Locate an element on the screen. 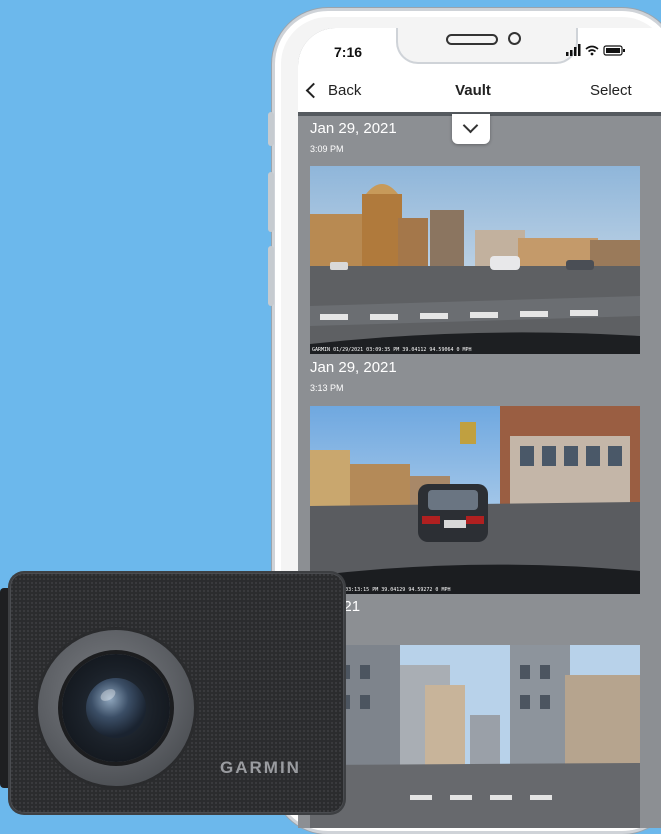 The width and height of the screenshot is (661, 834). speaker-grille is located at coordinates (472, 39).